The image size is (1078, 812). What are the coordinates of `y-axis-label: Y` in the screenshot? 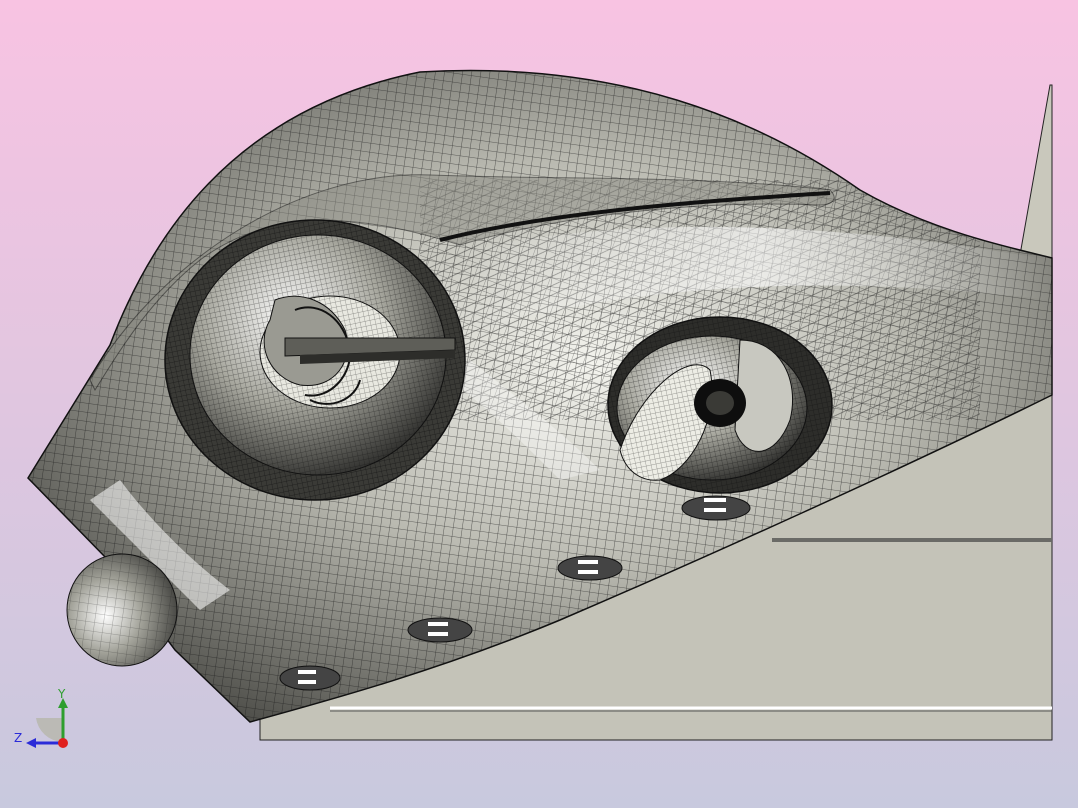 It's located at (62, 694).